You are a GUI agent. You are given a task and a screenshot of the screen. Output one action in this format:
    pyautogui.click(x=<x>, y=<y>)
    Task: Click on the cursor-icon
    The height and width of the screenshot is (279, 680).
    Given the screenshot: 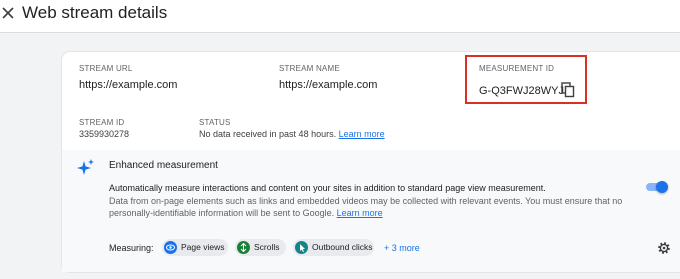 What is the action you would take?
    pyautogui.click(x=301, y=247)
    